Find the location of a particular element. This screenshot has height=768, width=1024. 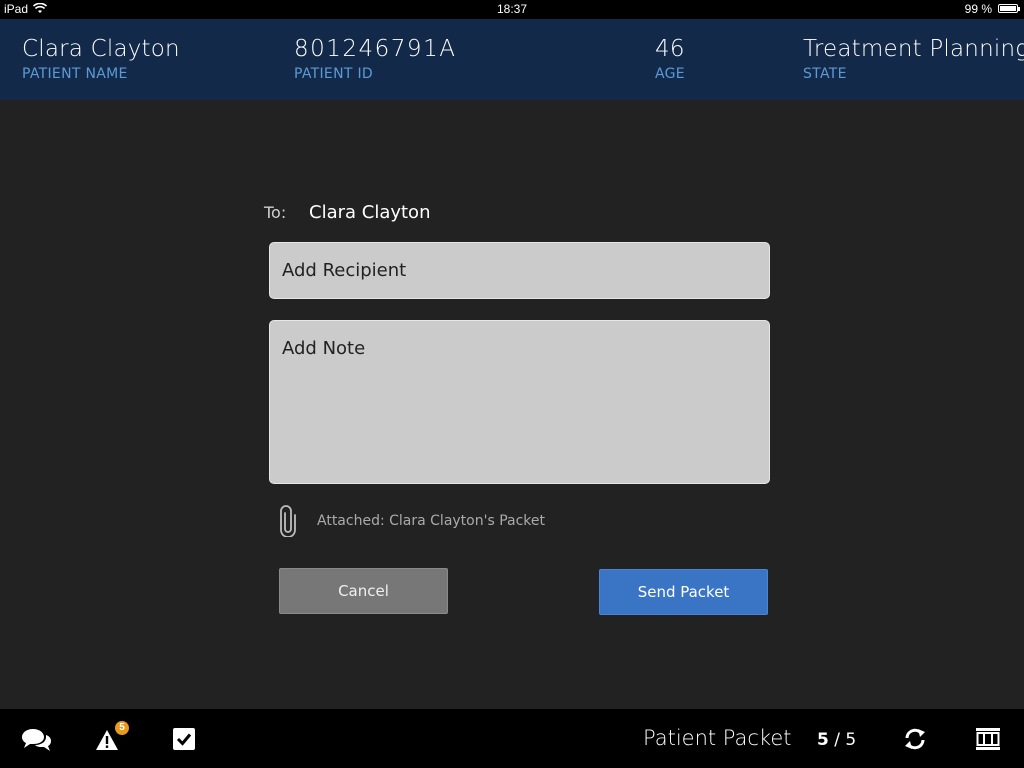

attachment-label: Attached: Clara Clayton's Packet is located at coordinates (431, 521).